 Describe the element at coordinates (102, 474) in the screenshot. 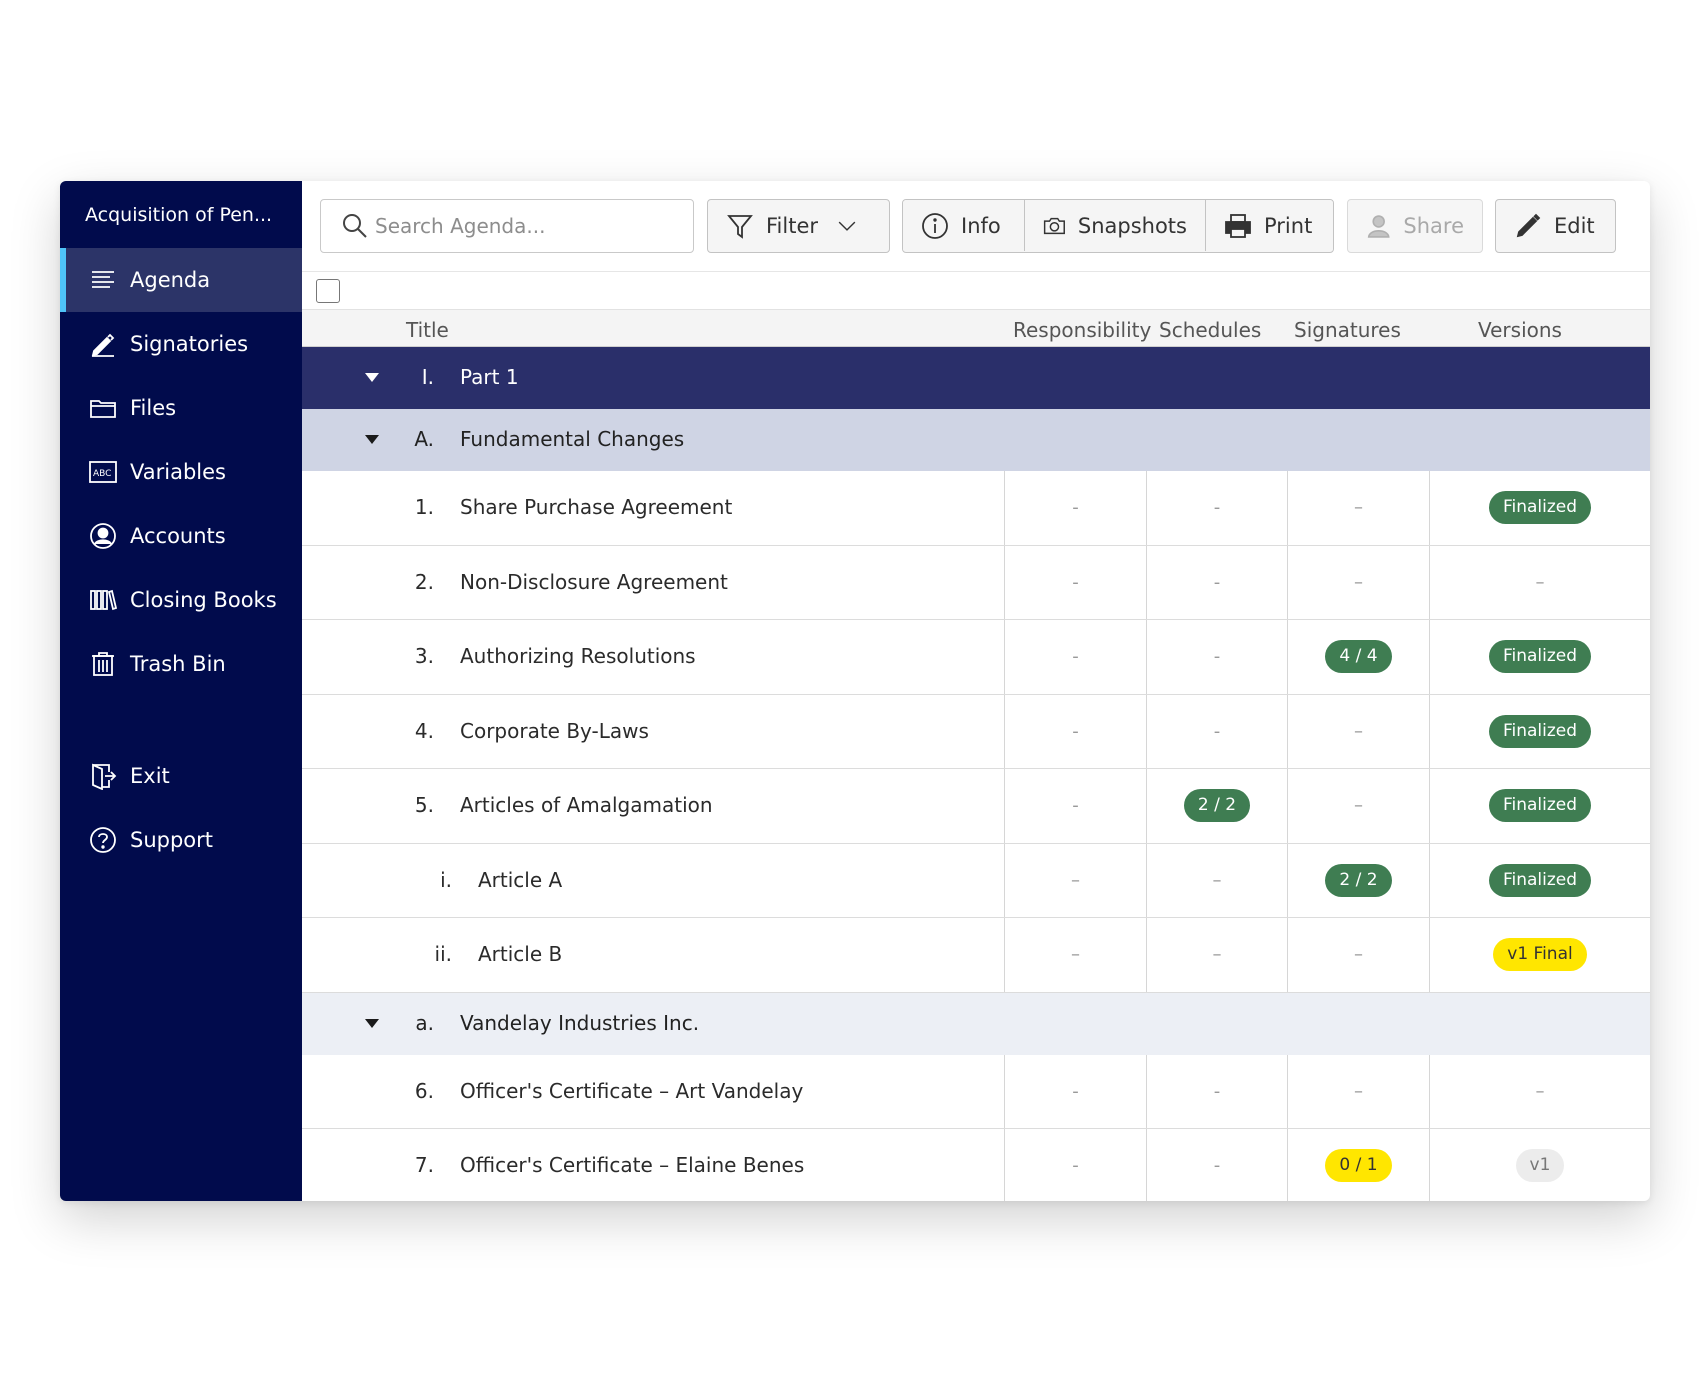

I see `svg-text: ABC` at that location.